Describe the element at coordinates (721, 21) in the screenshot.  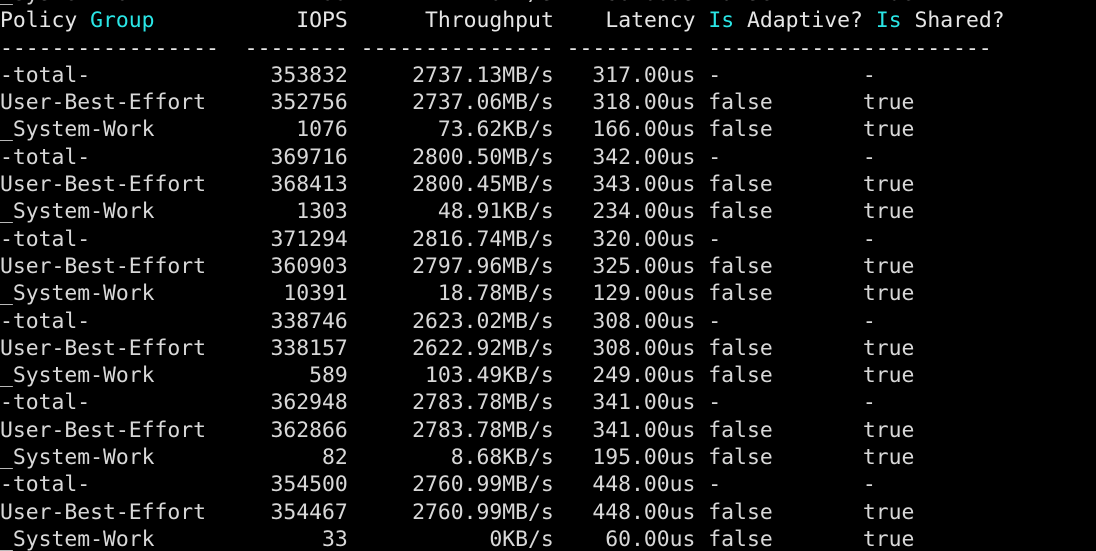
I see `header-is-adaptive-accent: Is` at that location.